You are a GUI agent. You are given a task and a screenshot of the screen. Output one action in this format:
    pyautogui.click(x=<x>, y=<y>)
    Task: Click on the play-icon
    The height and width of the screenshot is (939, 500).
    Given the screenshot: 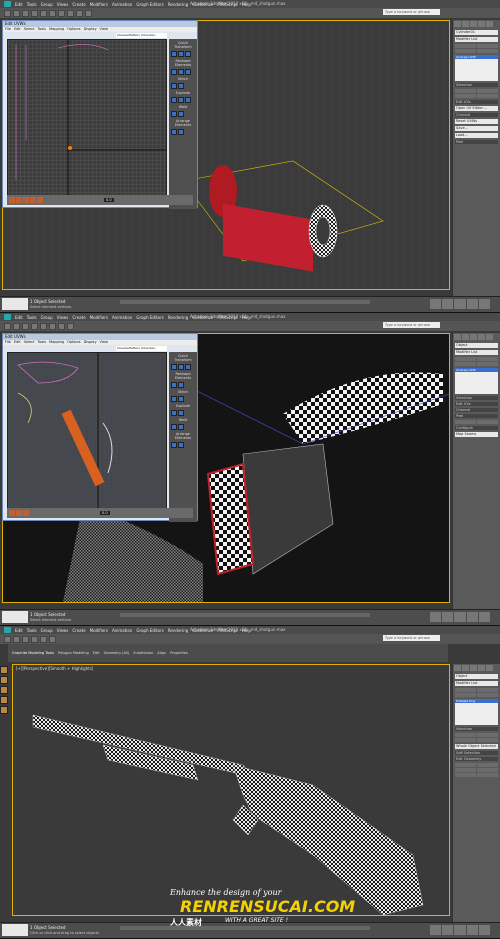 What is the action you would take?
    pyautogui.click(x=460, y=930)
    